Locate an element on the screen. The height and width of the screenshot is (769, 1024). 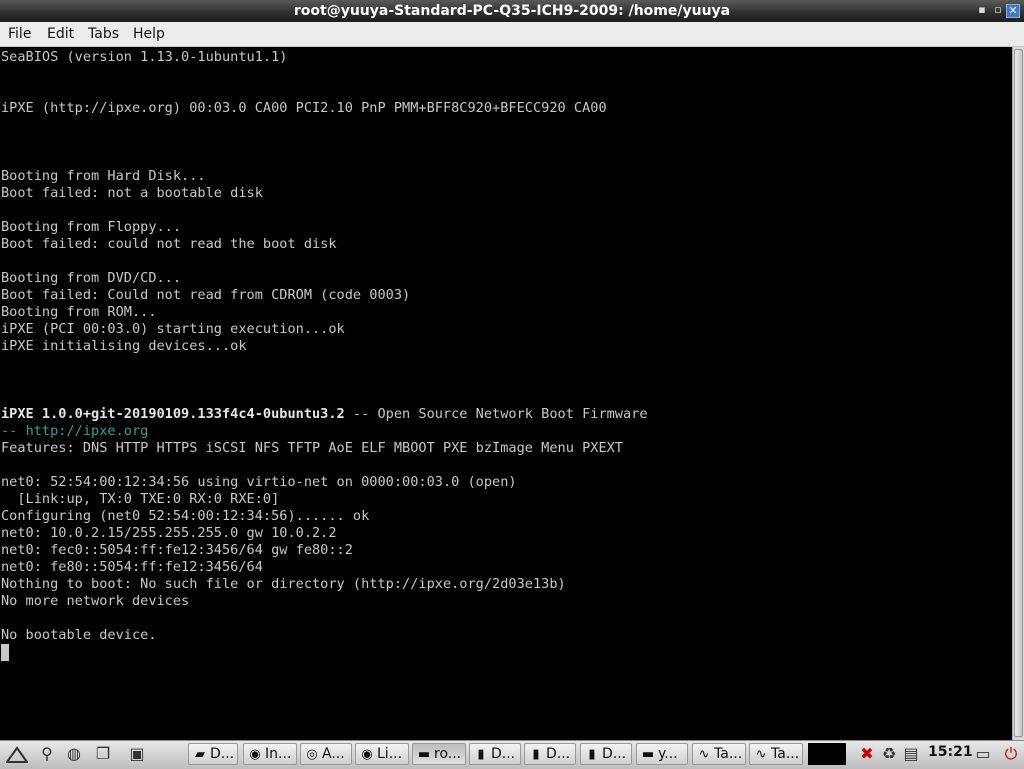
windows-icon: ❐ is located at coordinates (103, 754).